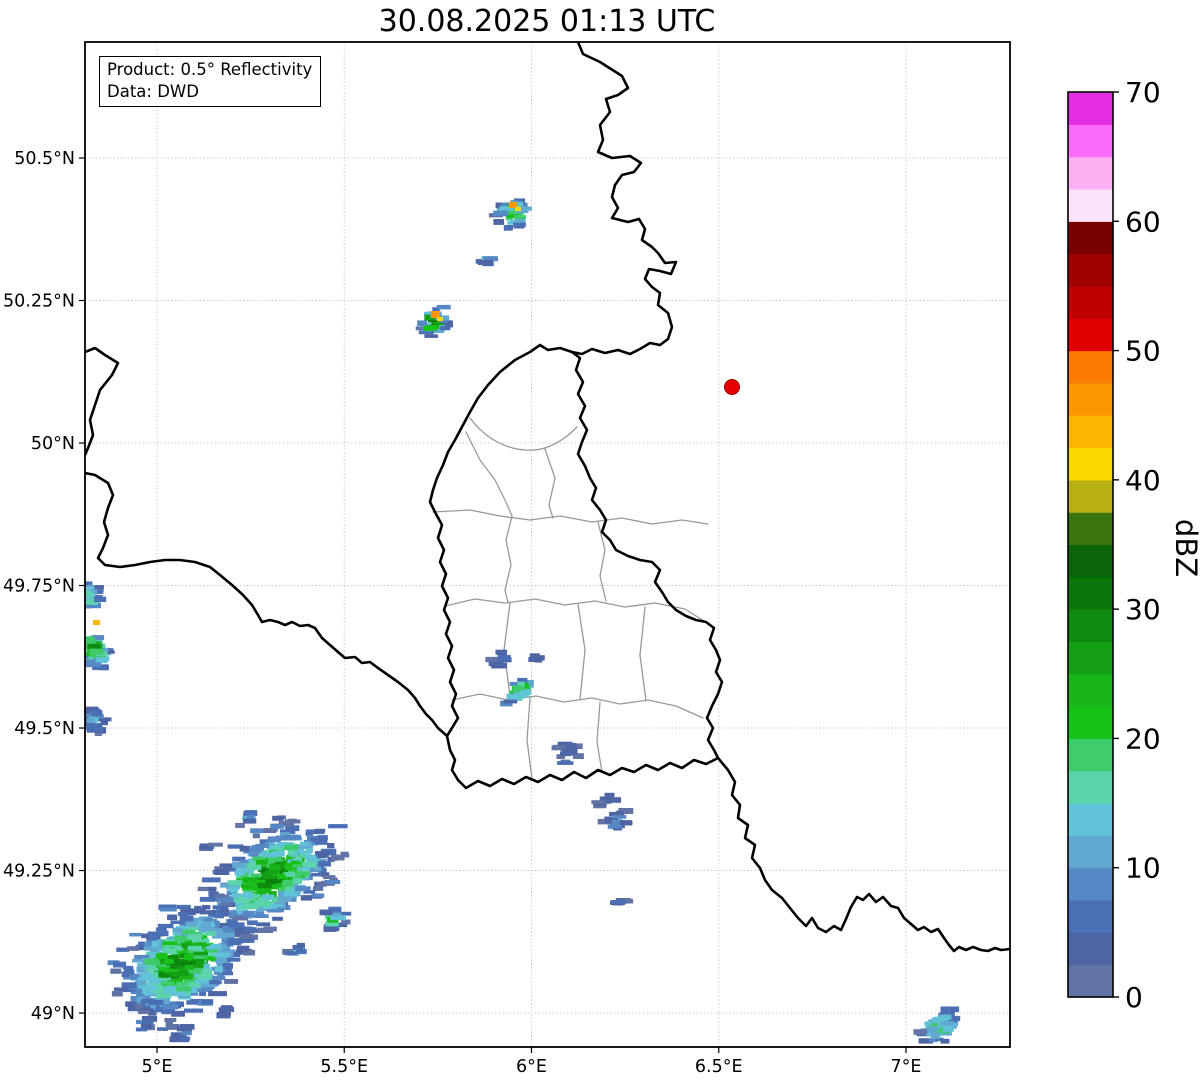 The width and height of the screenshot is (1202, 1081). I want to click on colorbar-tick-label: 60, so click(1143, 221).